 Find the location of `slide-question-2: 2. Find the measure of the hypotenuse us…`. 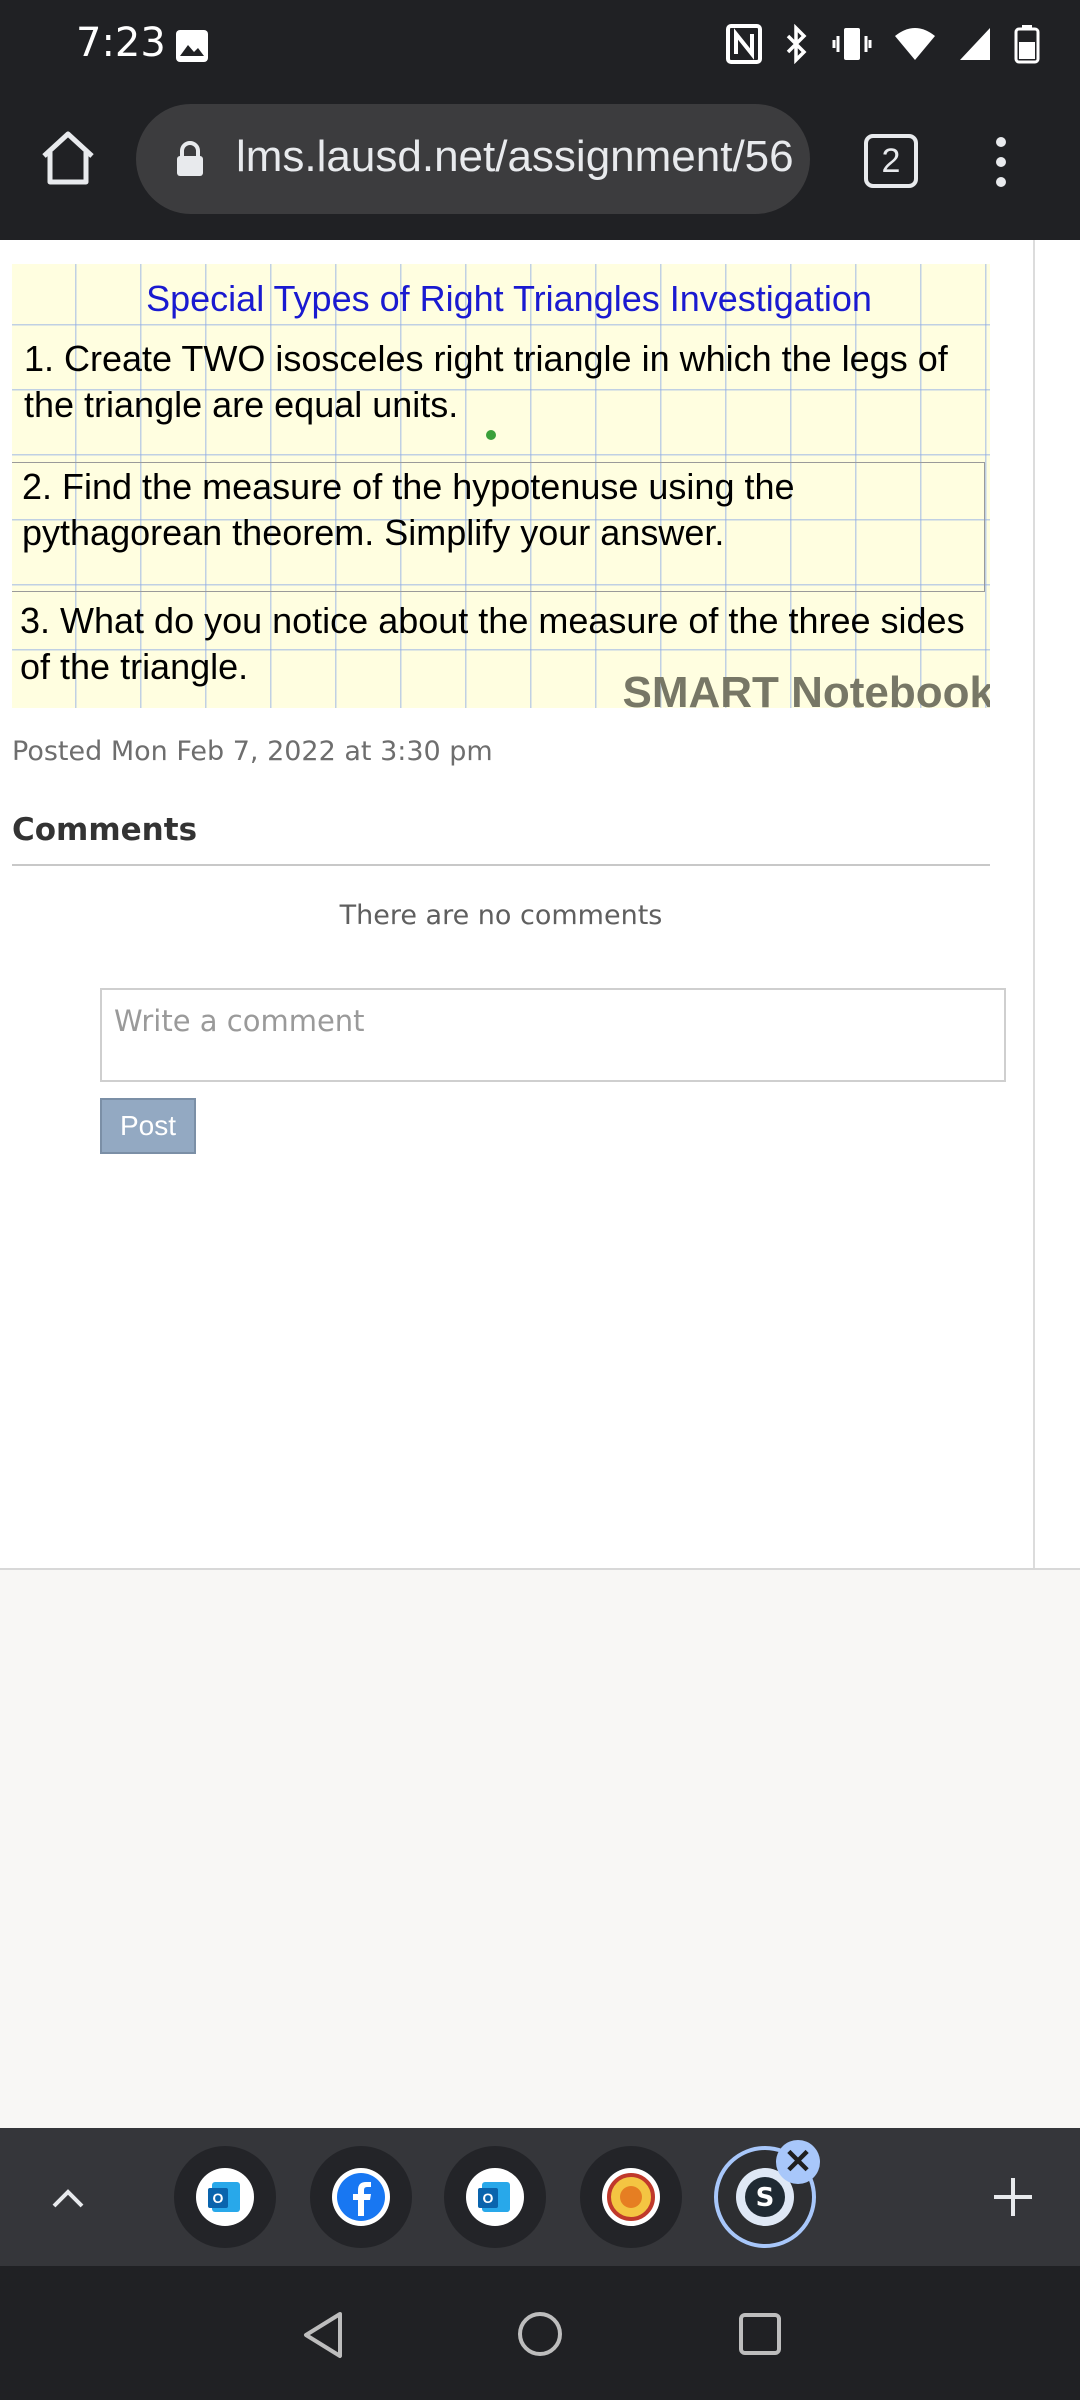

slide-question-2: 2. Find the measure of the hypotenuse us… is located at coordinates (408, 509).